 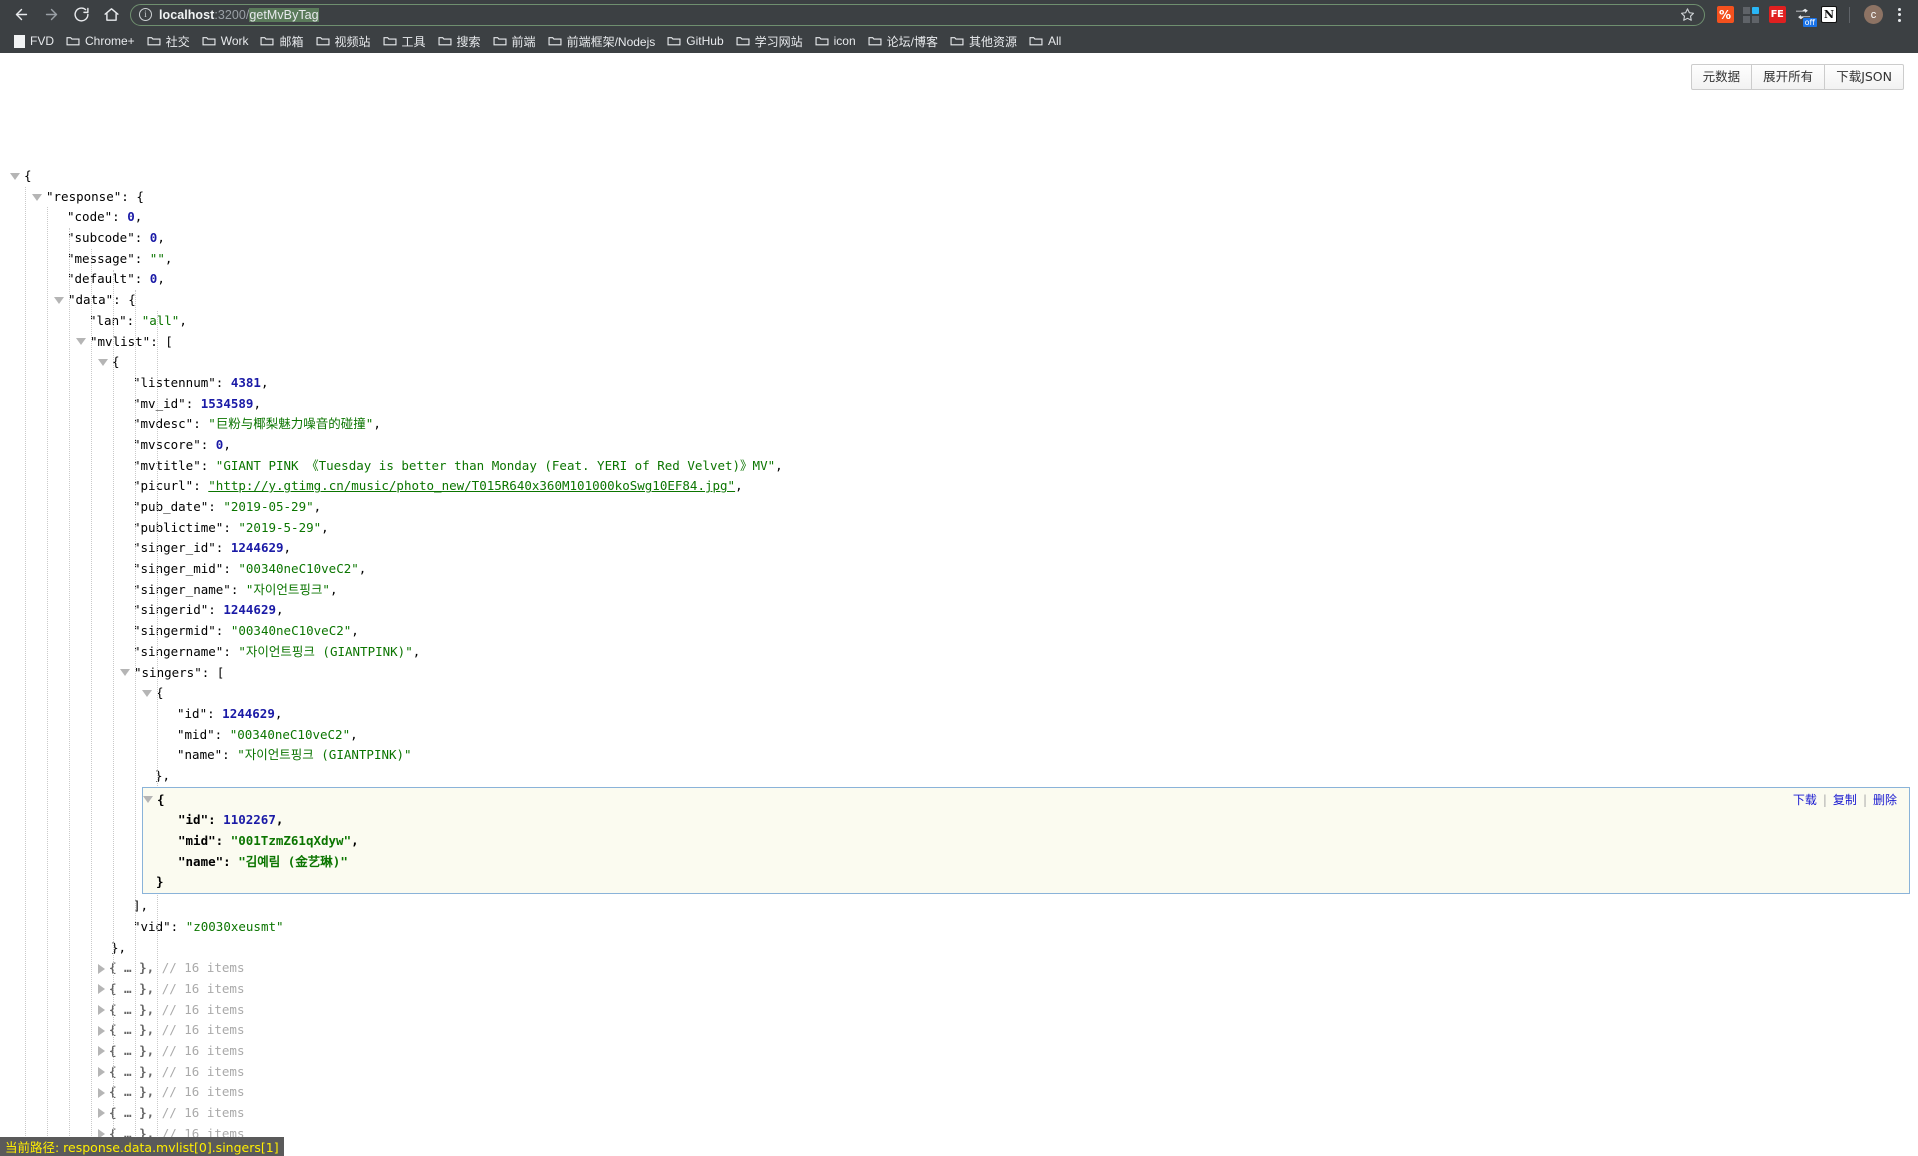 I want to click on json-key-response: "response": {, so click(x=959, y=197).